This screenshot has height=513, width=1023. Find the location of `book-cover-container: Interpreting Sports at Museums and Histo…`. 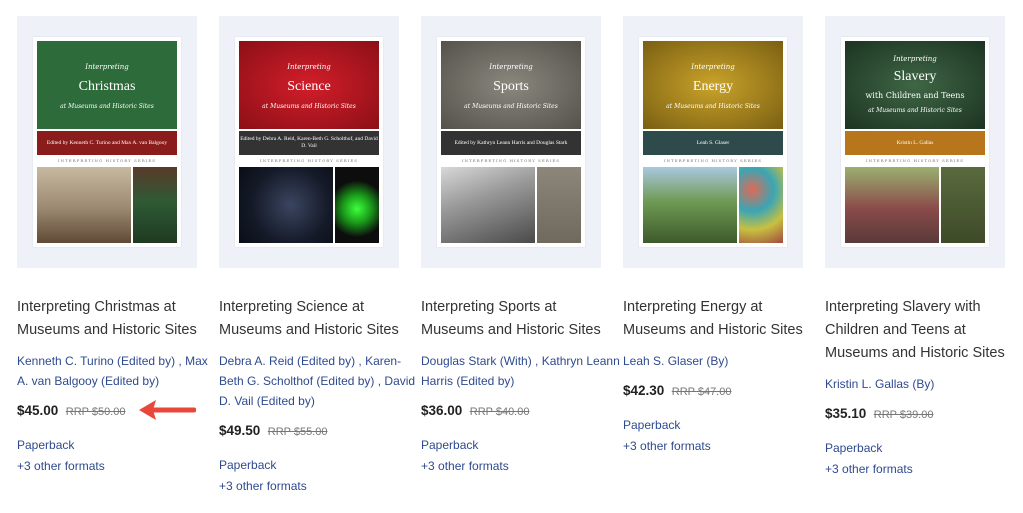

book-cover-container: Interpreting Sports at Museums and Histo… is located at coordinates (511, 142).